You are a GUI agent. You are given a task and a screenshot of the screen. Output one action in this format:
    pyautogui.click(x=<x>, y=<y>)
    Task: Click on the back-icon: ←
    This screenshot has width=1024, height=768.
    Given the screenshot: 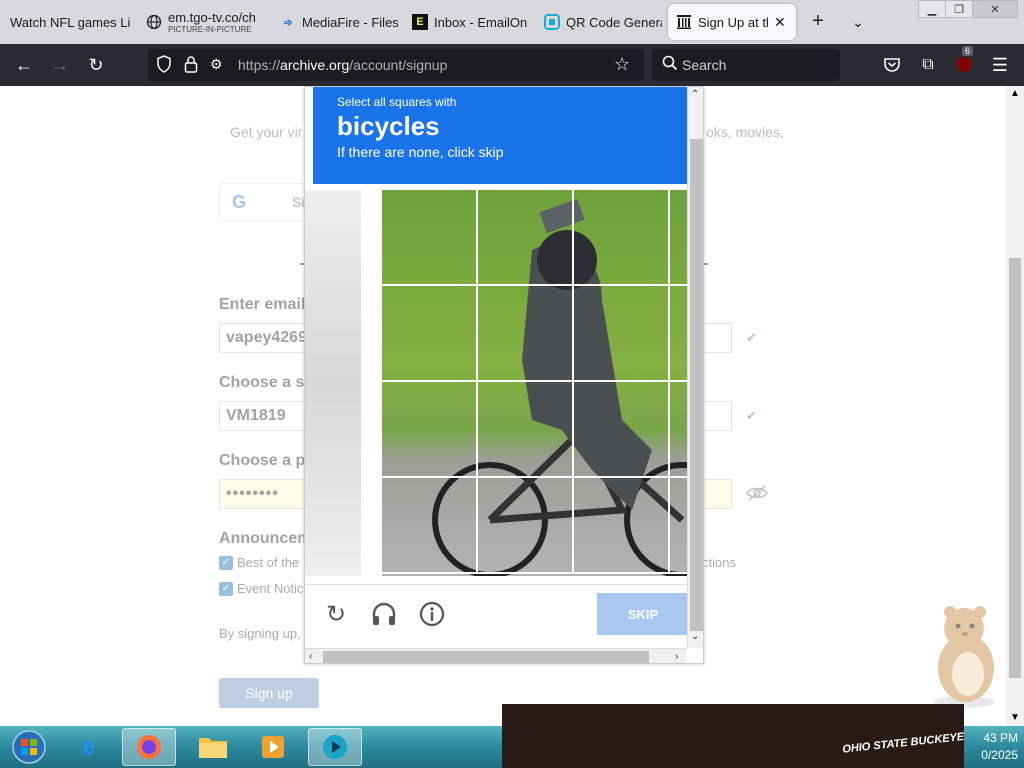 What is the action you would take?
    pyautogui.click(x=24, y=65)
    